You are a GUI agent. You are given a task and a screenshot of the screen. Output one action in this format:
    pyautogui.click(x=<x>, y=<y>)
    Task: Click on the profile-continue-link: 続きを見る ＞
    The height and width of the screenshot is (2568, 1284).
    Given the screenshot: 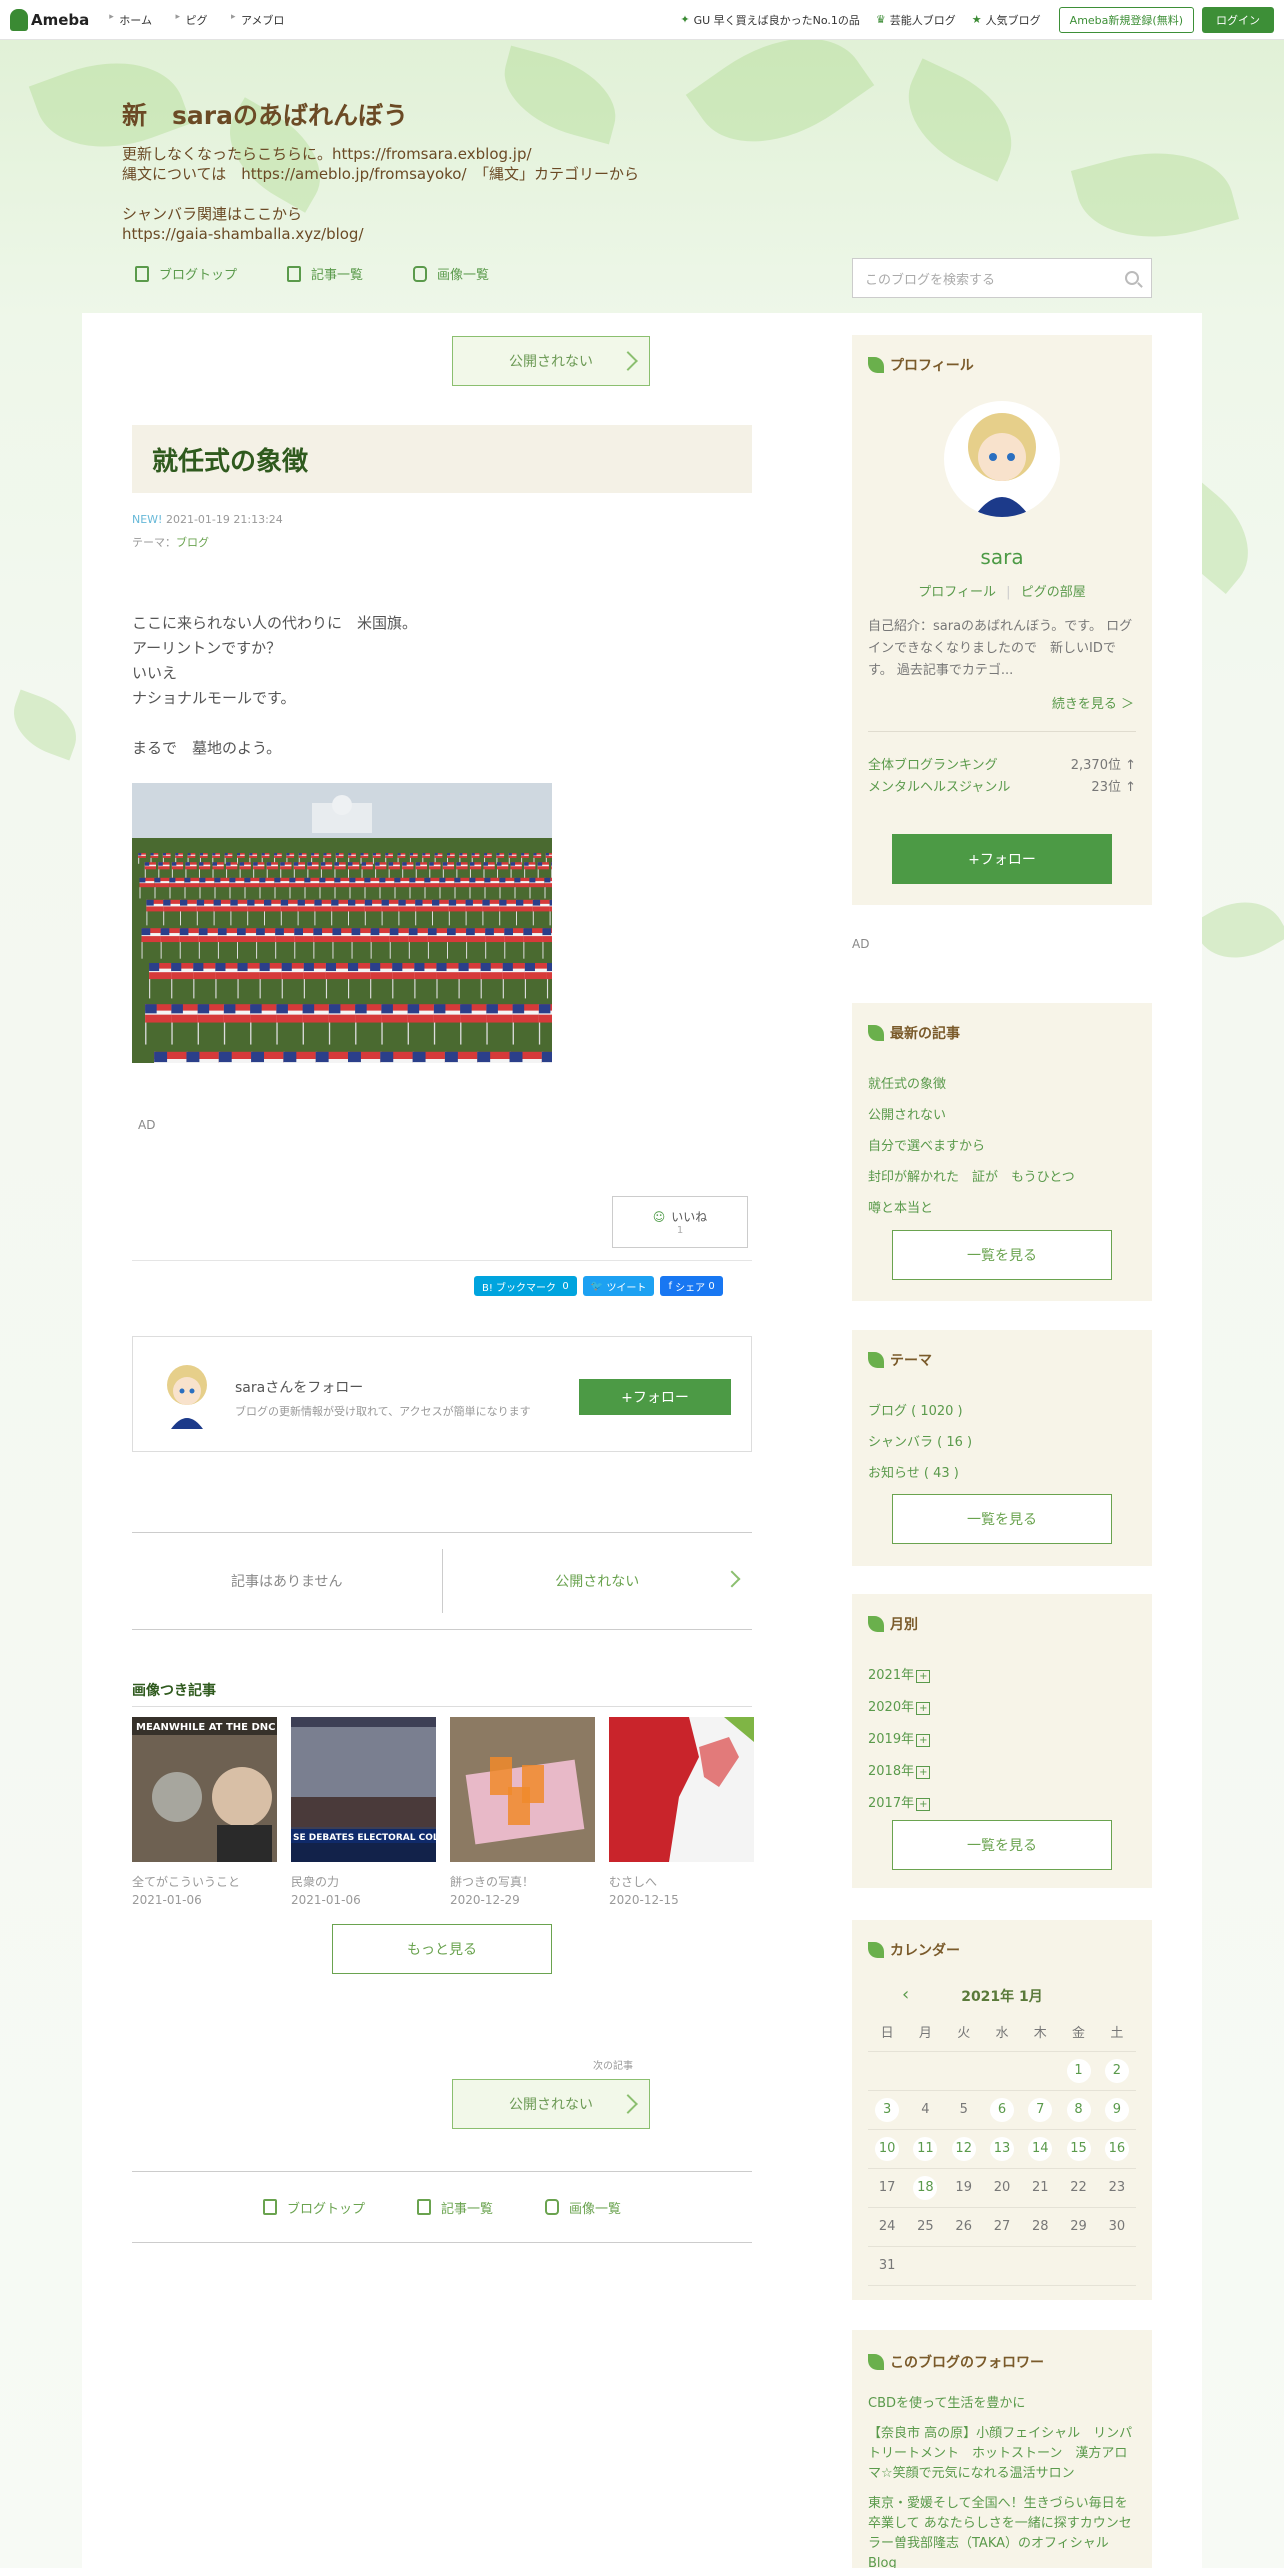 What is the action you would take?
    pyautogui.click(x=1093, y=702)
    